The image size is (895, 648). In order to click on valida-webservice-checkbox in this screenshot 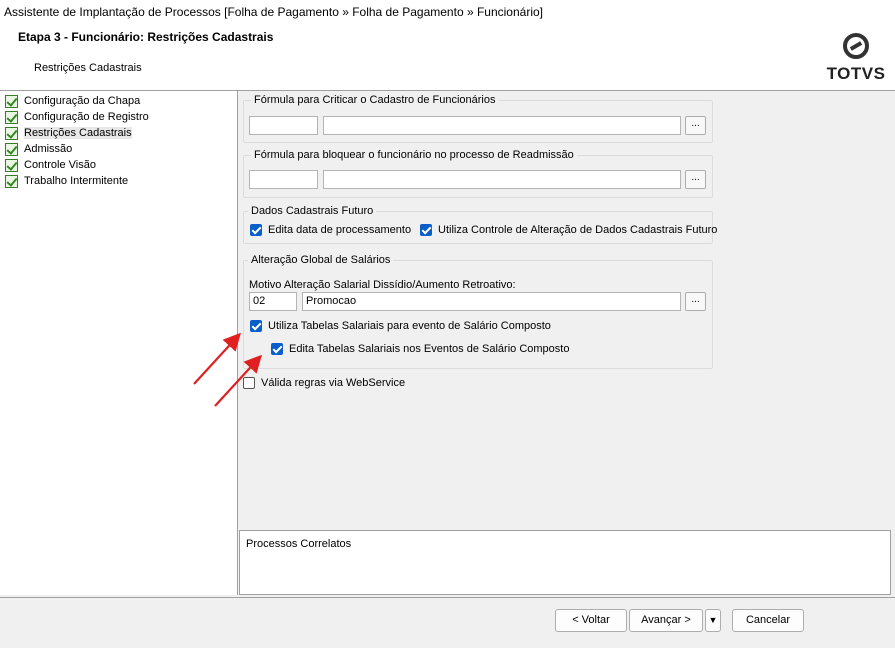, I will do `click(249, 383)`.